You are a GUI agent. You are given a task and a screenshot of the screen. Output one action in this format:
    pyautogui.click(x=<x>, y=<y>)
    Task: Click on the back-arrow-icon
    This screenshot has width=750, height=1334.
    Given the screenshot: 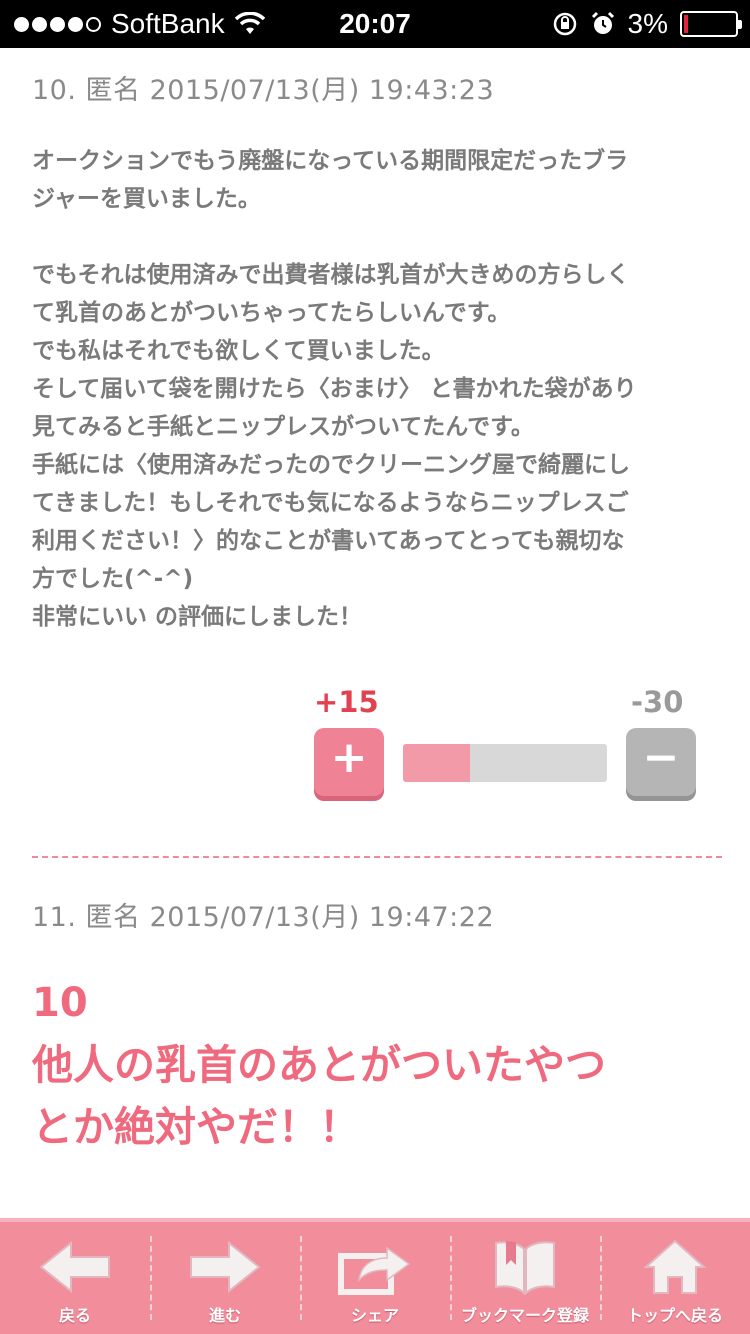 What is the action you would take?
    pyautogui.click(x=74, y=1267)
    